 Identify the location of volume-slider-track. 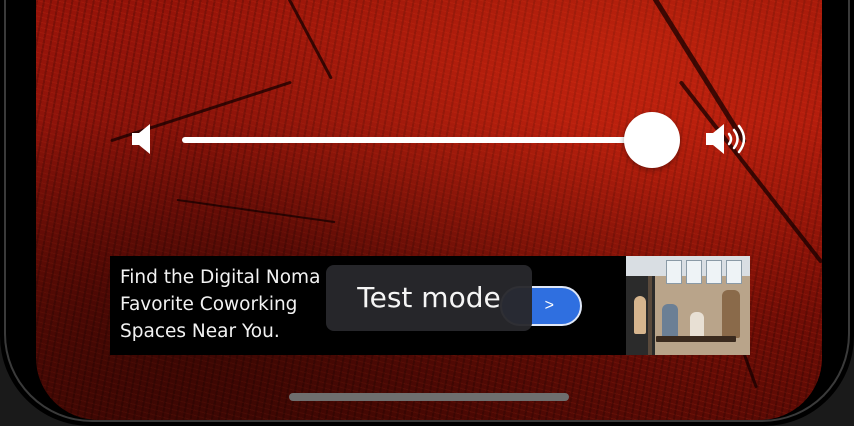
(422, 140).